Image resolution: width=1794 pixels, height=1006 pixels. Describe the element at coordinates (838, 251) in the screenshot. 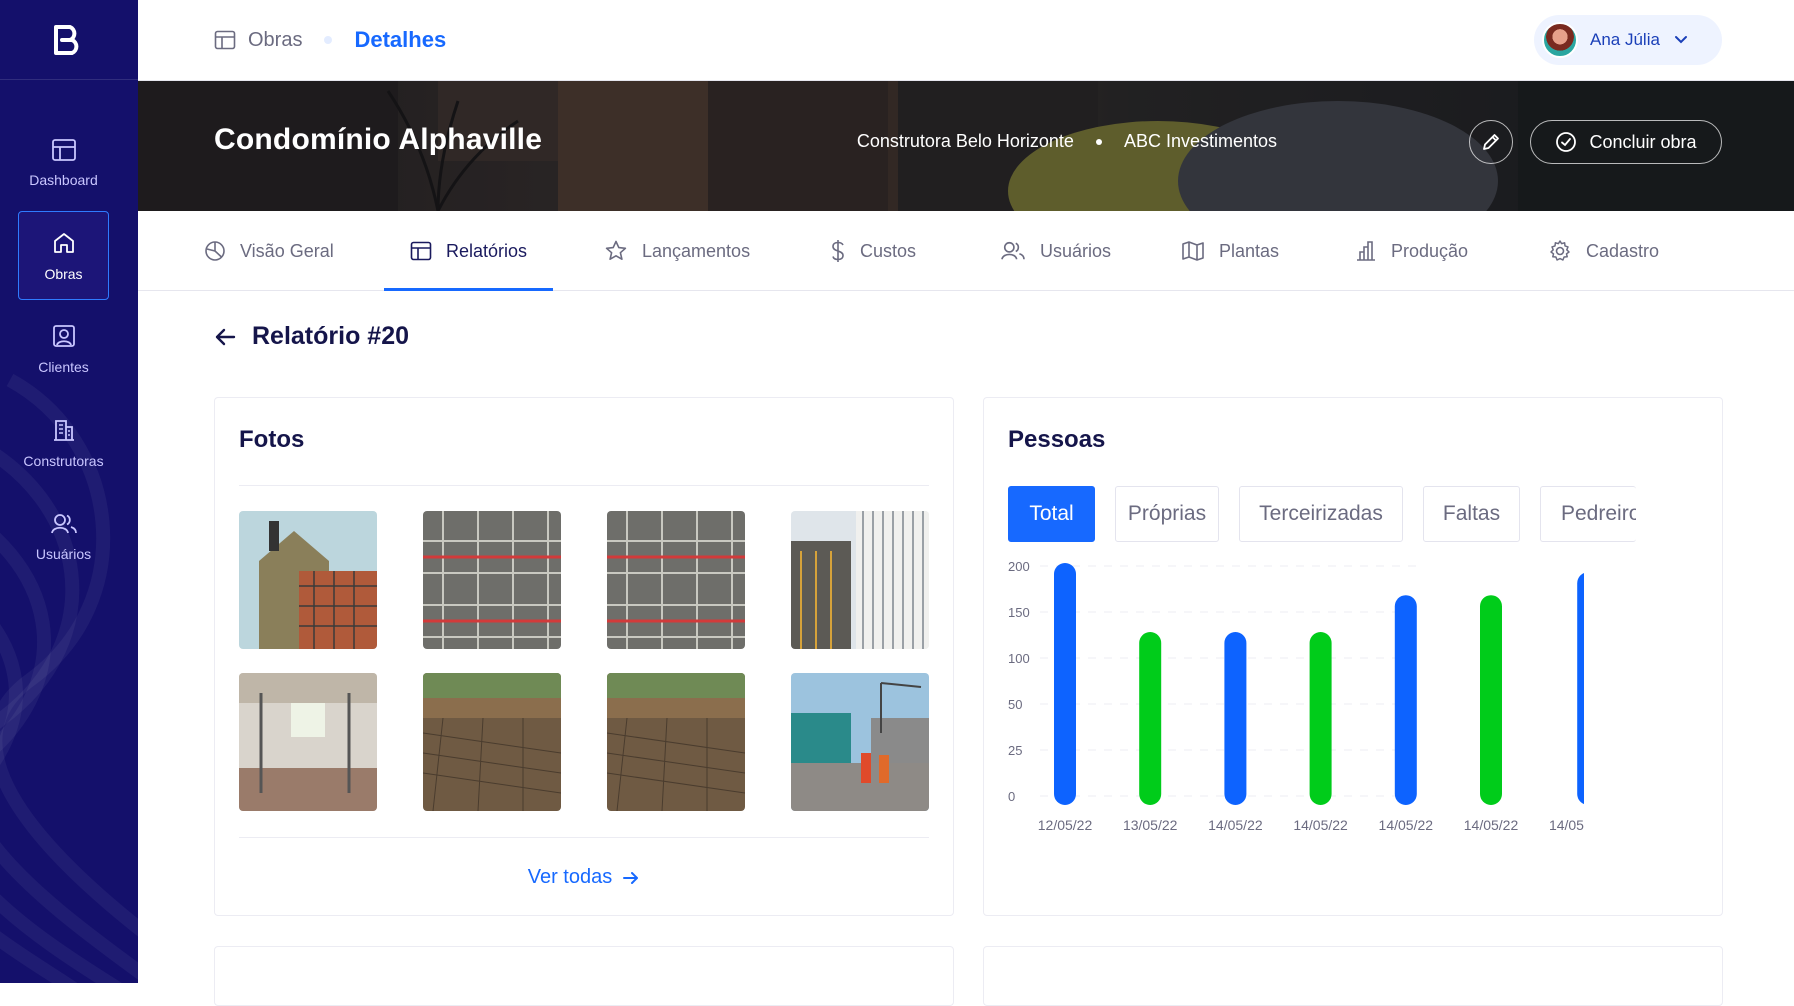

I see `dollar-icon` at that location.